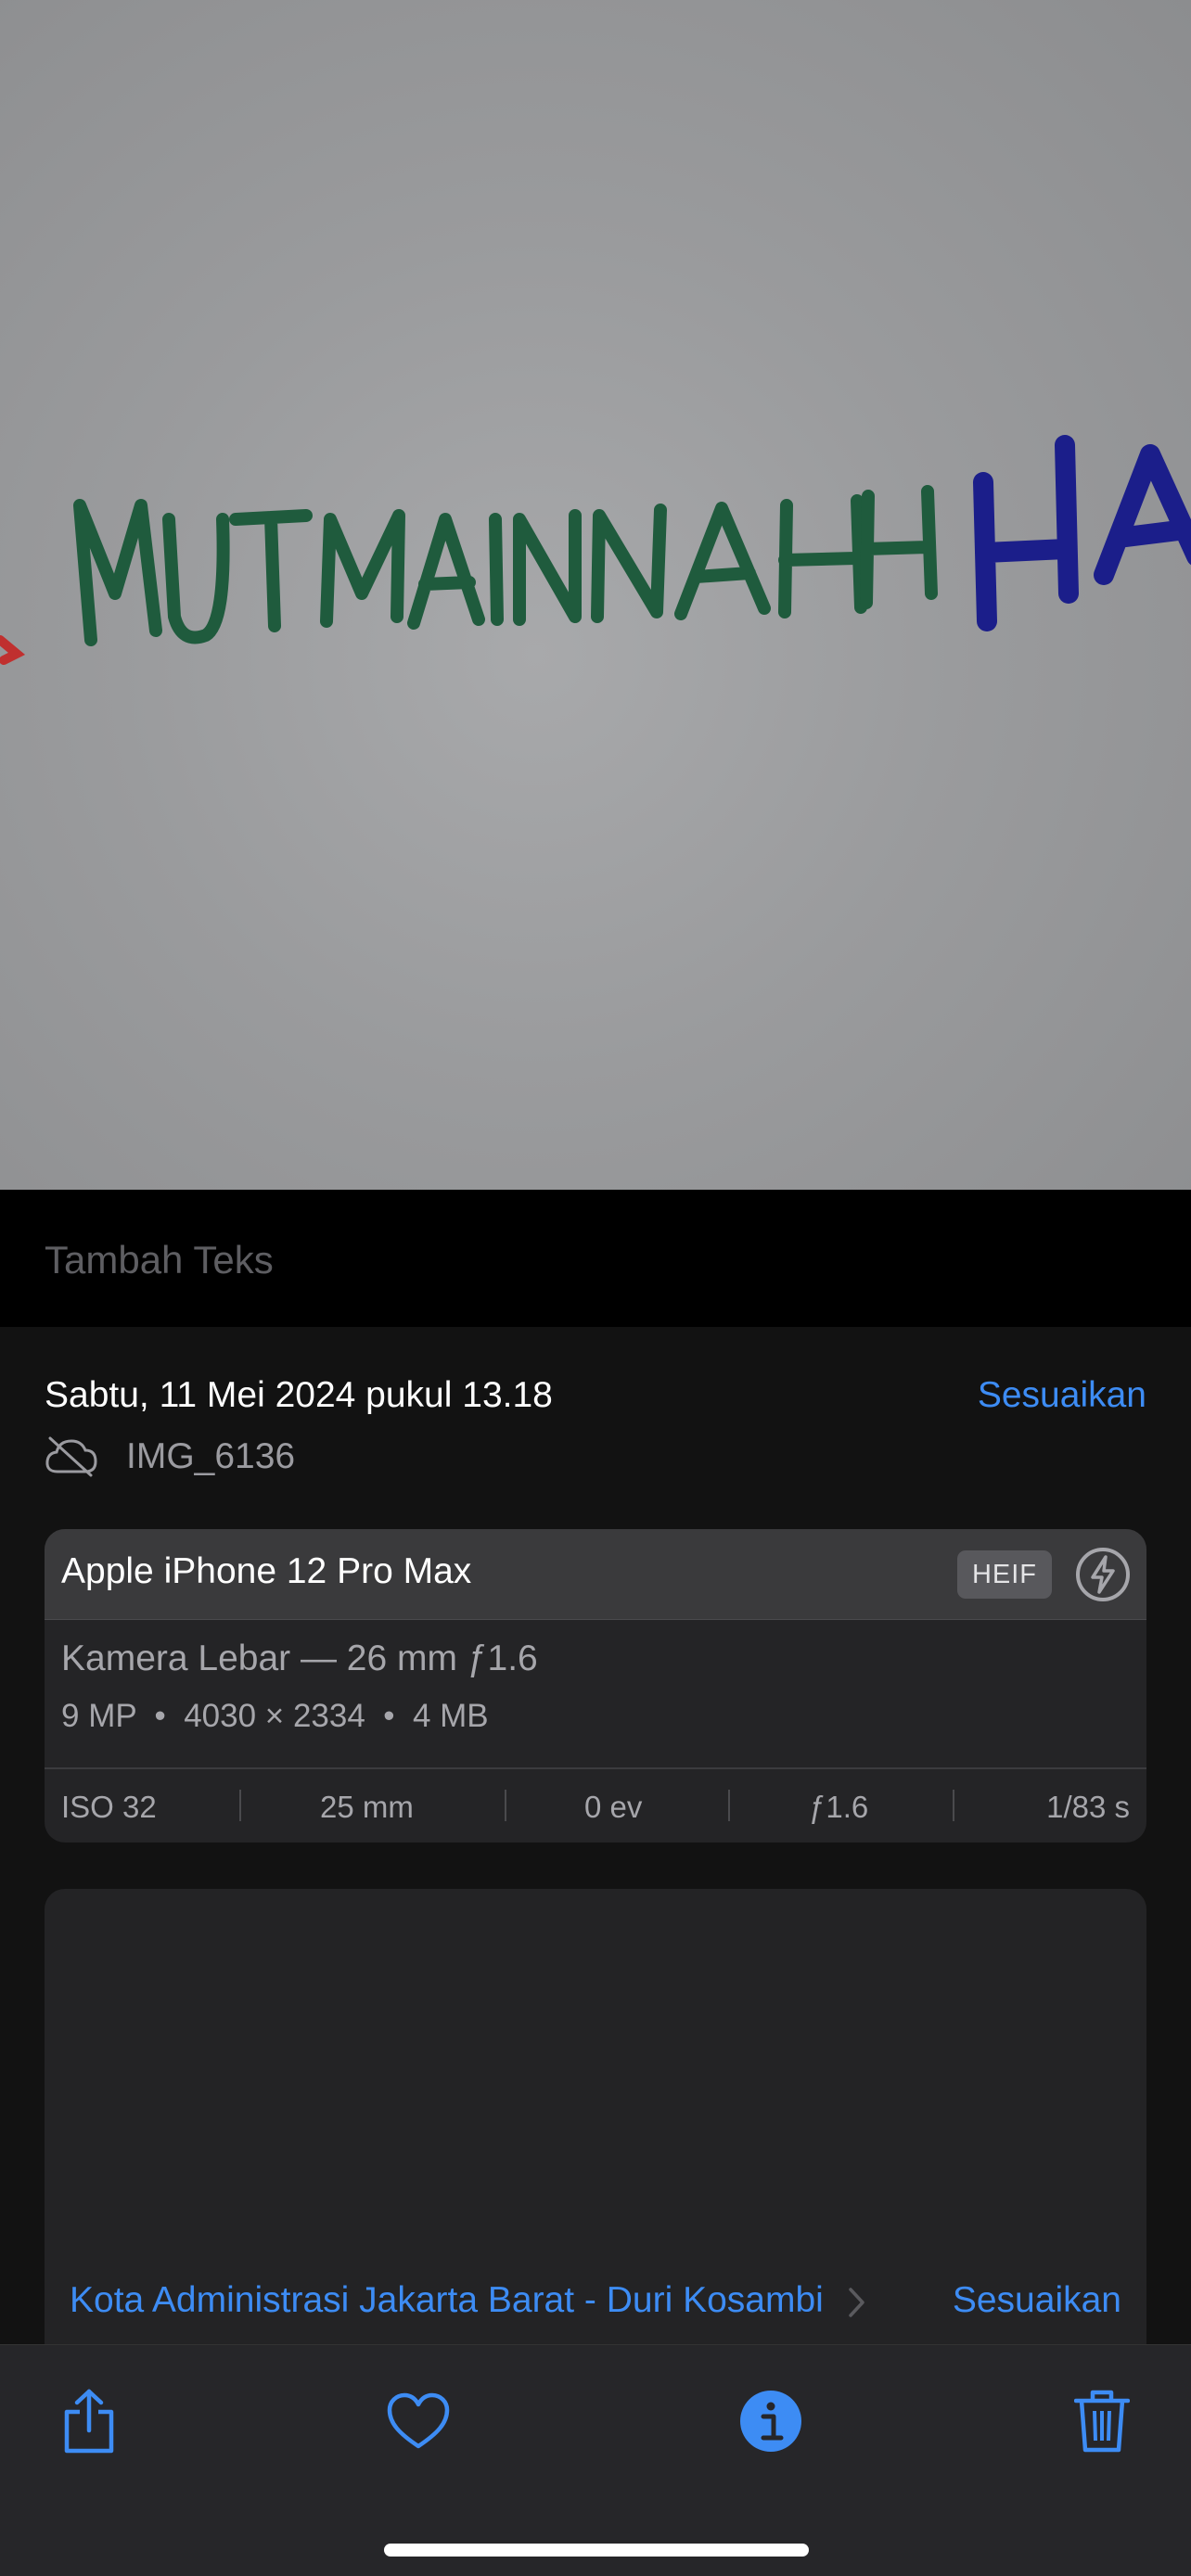 Image resolution: width=1191 pixels, height=2576 pixels. Describe the element at coordinates (299, 1659) in the screenshot. I see `lens-info: Kamera Lebar — 26 mm ƒ1.6` at that location.